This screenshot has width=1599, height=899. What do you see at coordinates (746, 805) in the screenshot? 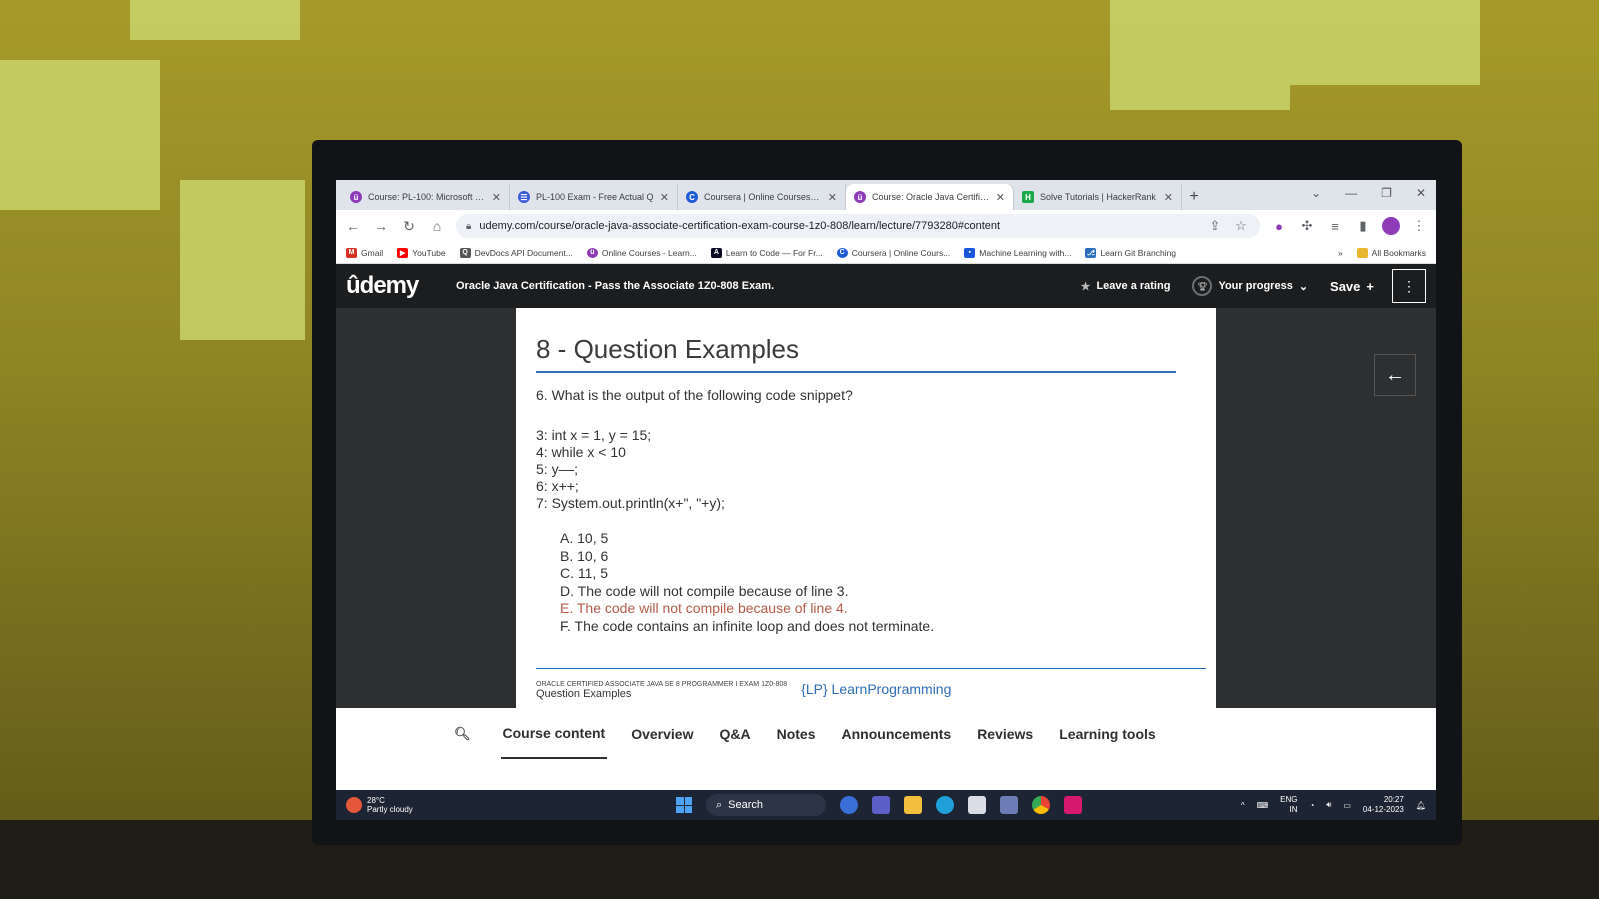
I see `taskbar-search-label: Search` at bounding box center [746, 805].